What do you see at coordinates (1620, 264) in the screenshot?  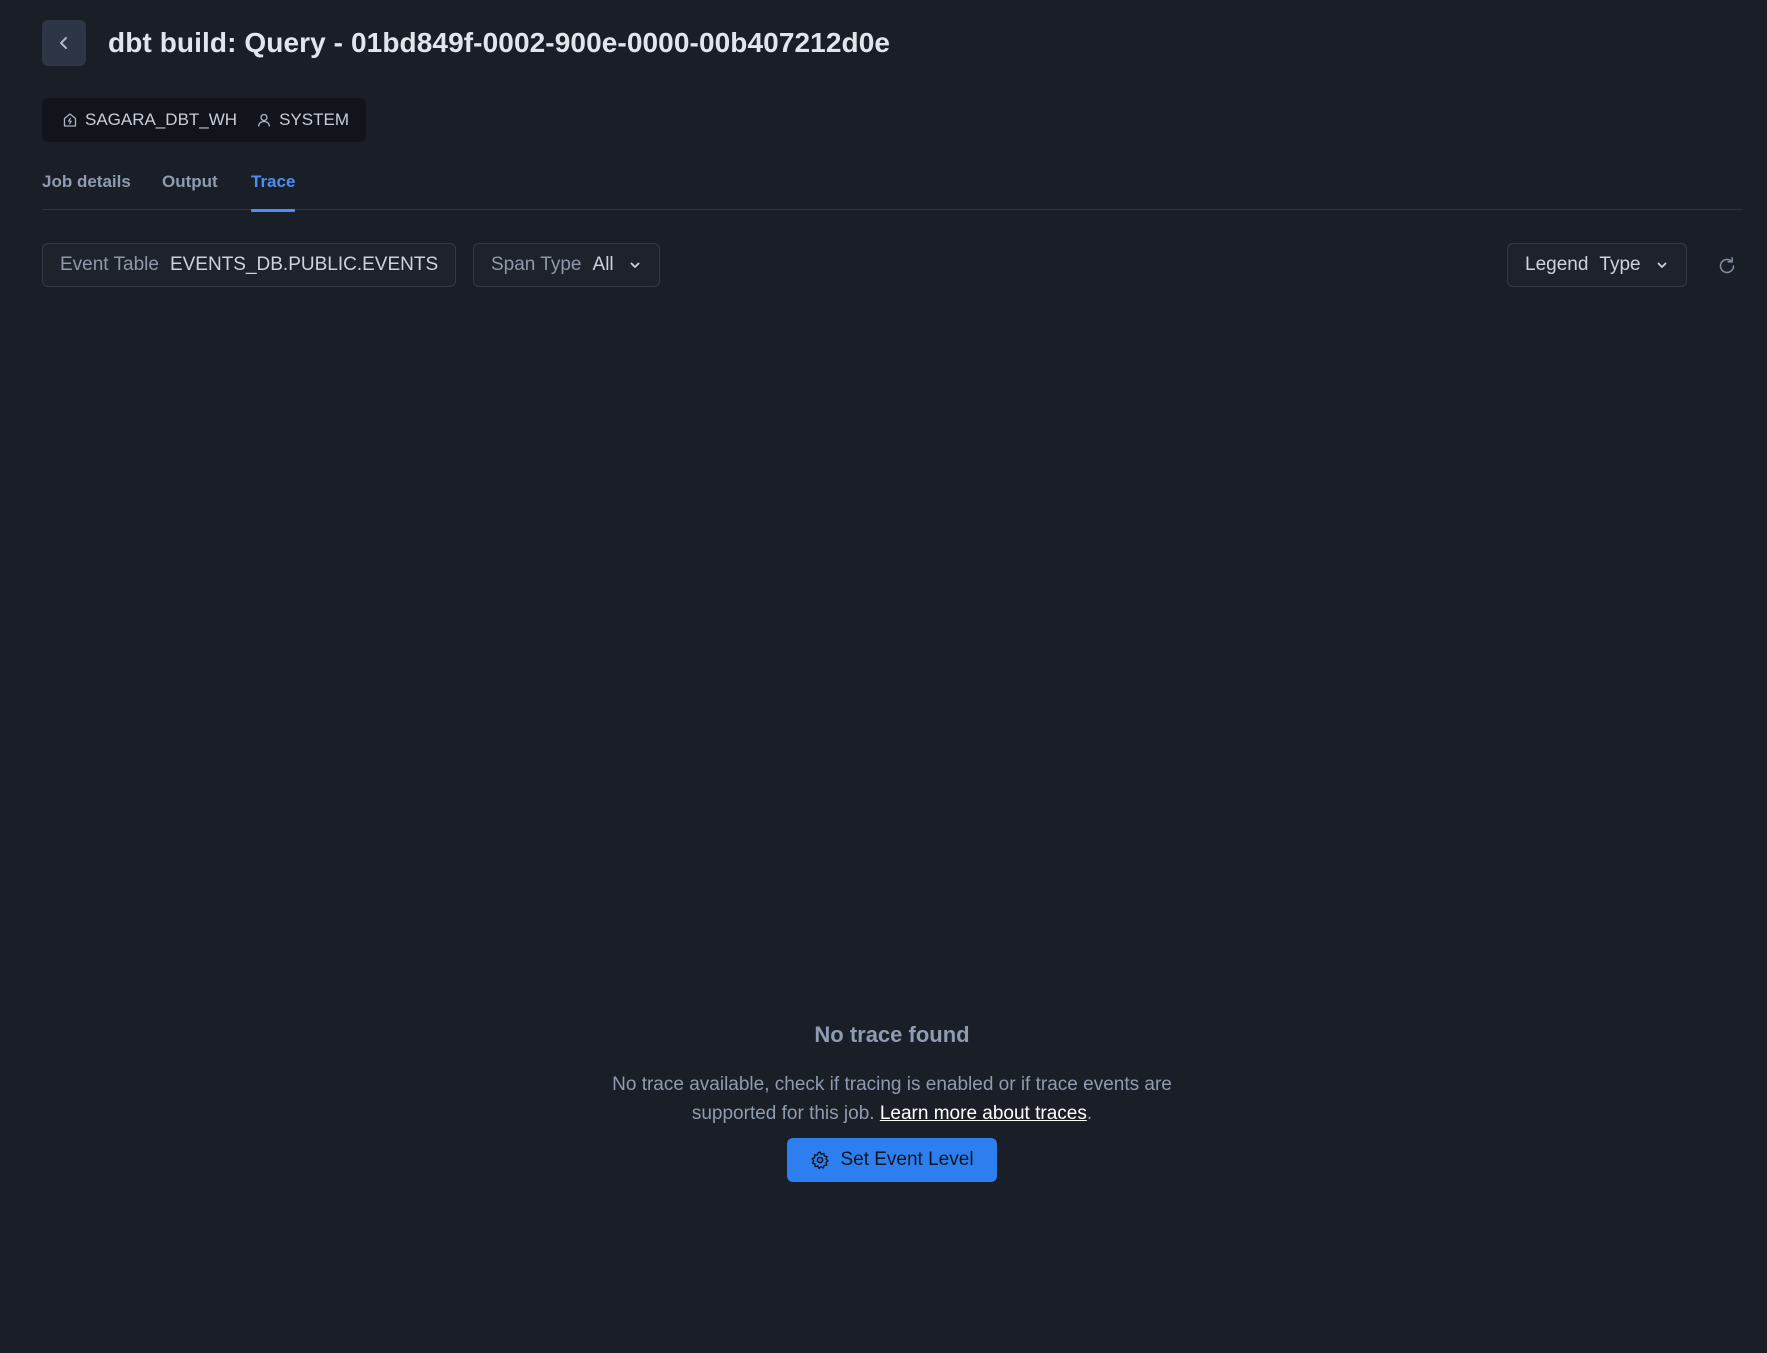 I see `legend-value: Type` at bounding box center [1620, 264].